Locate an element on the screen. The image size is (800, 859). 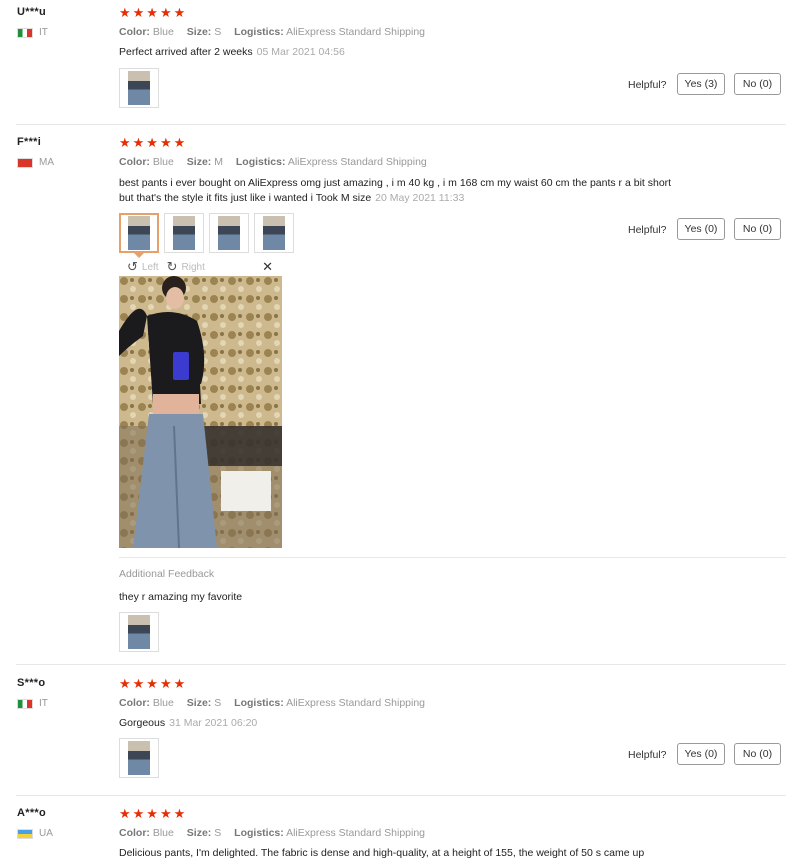
country-code: UA is located at coordinates (46, 833).